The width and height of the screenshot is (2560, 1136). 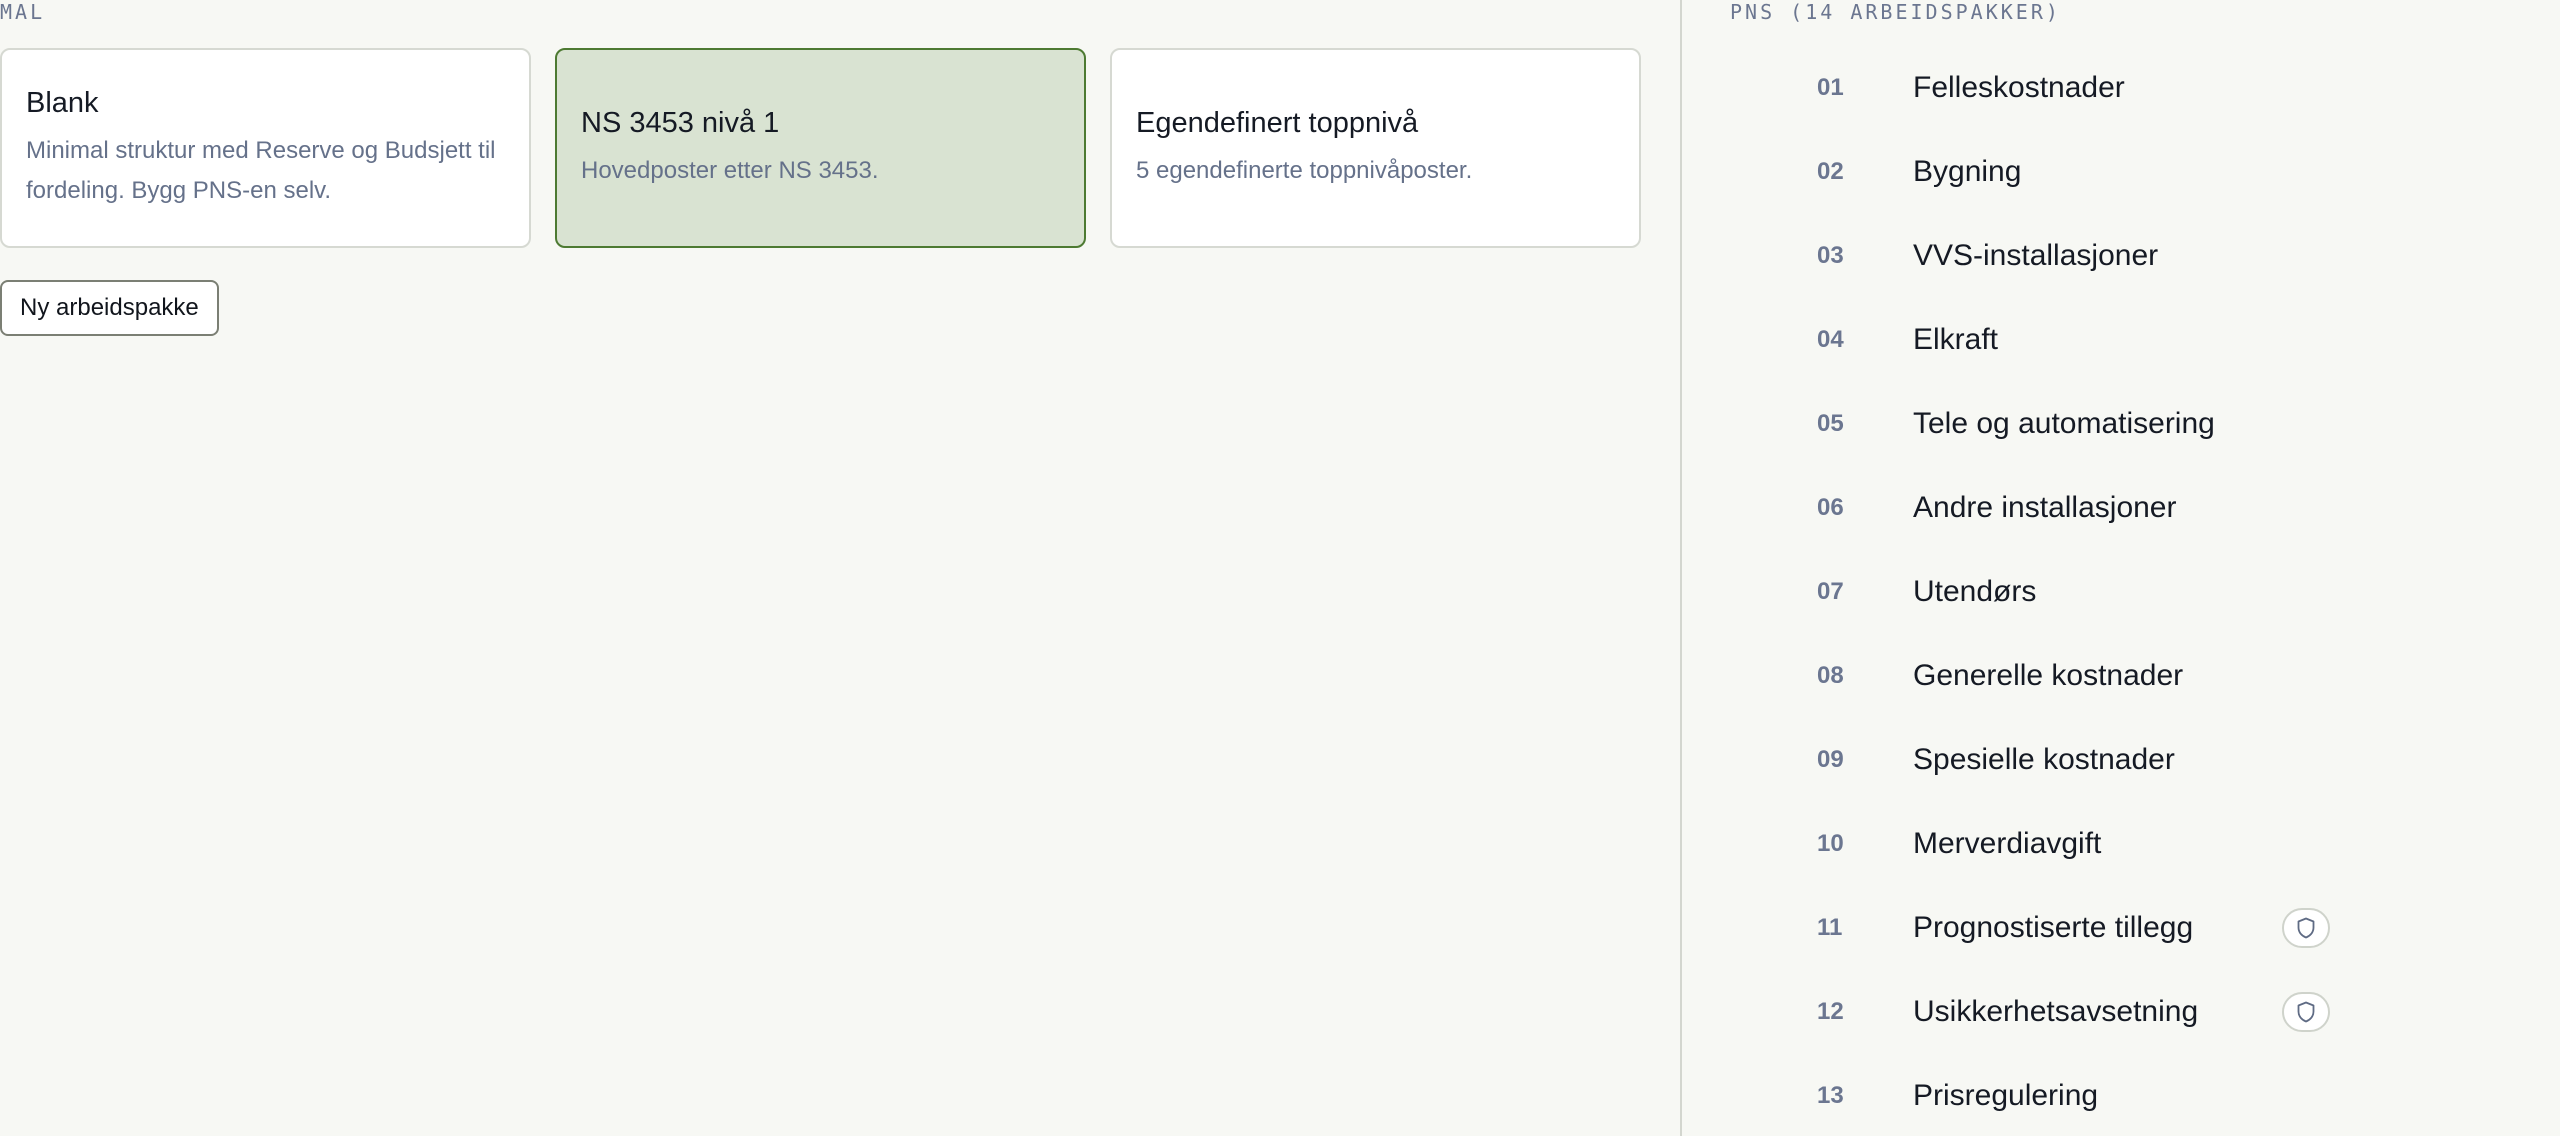 What do you see at coordinates (1975, 591) in the screenshot?
I see `pns-name: Utendørs` at bounding box center [1975, 591].